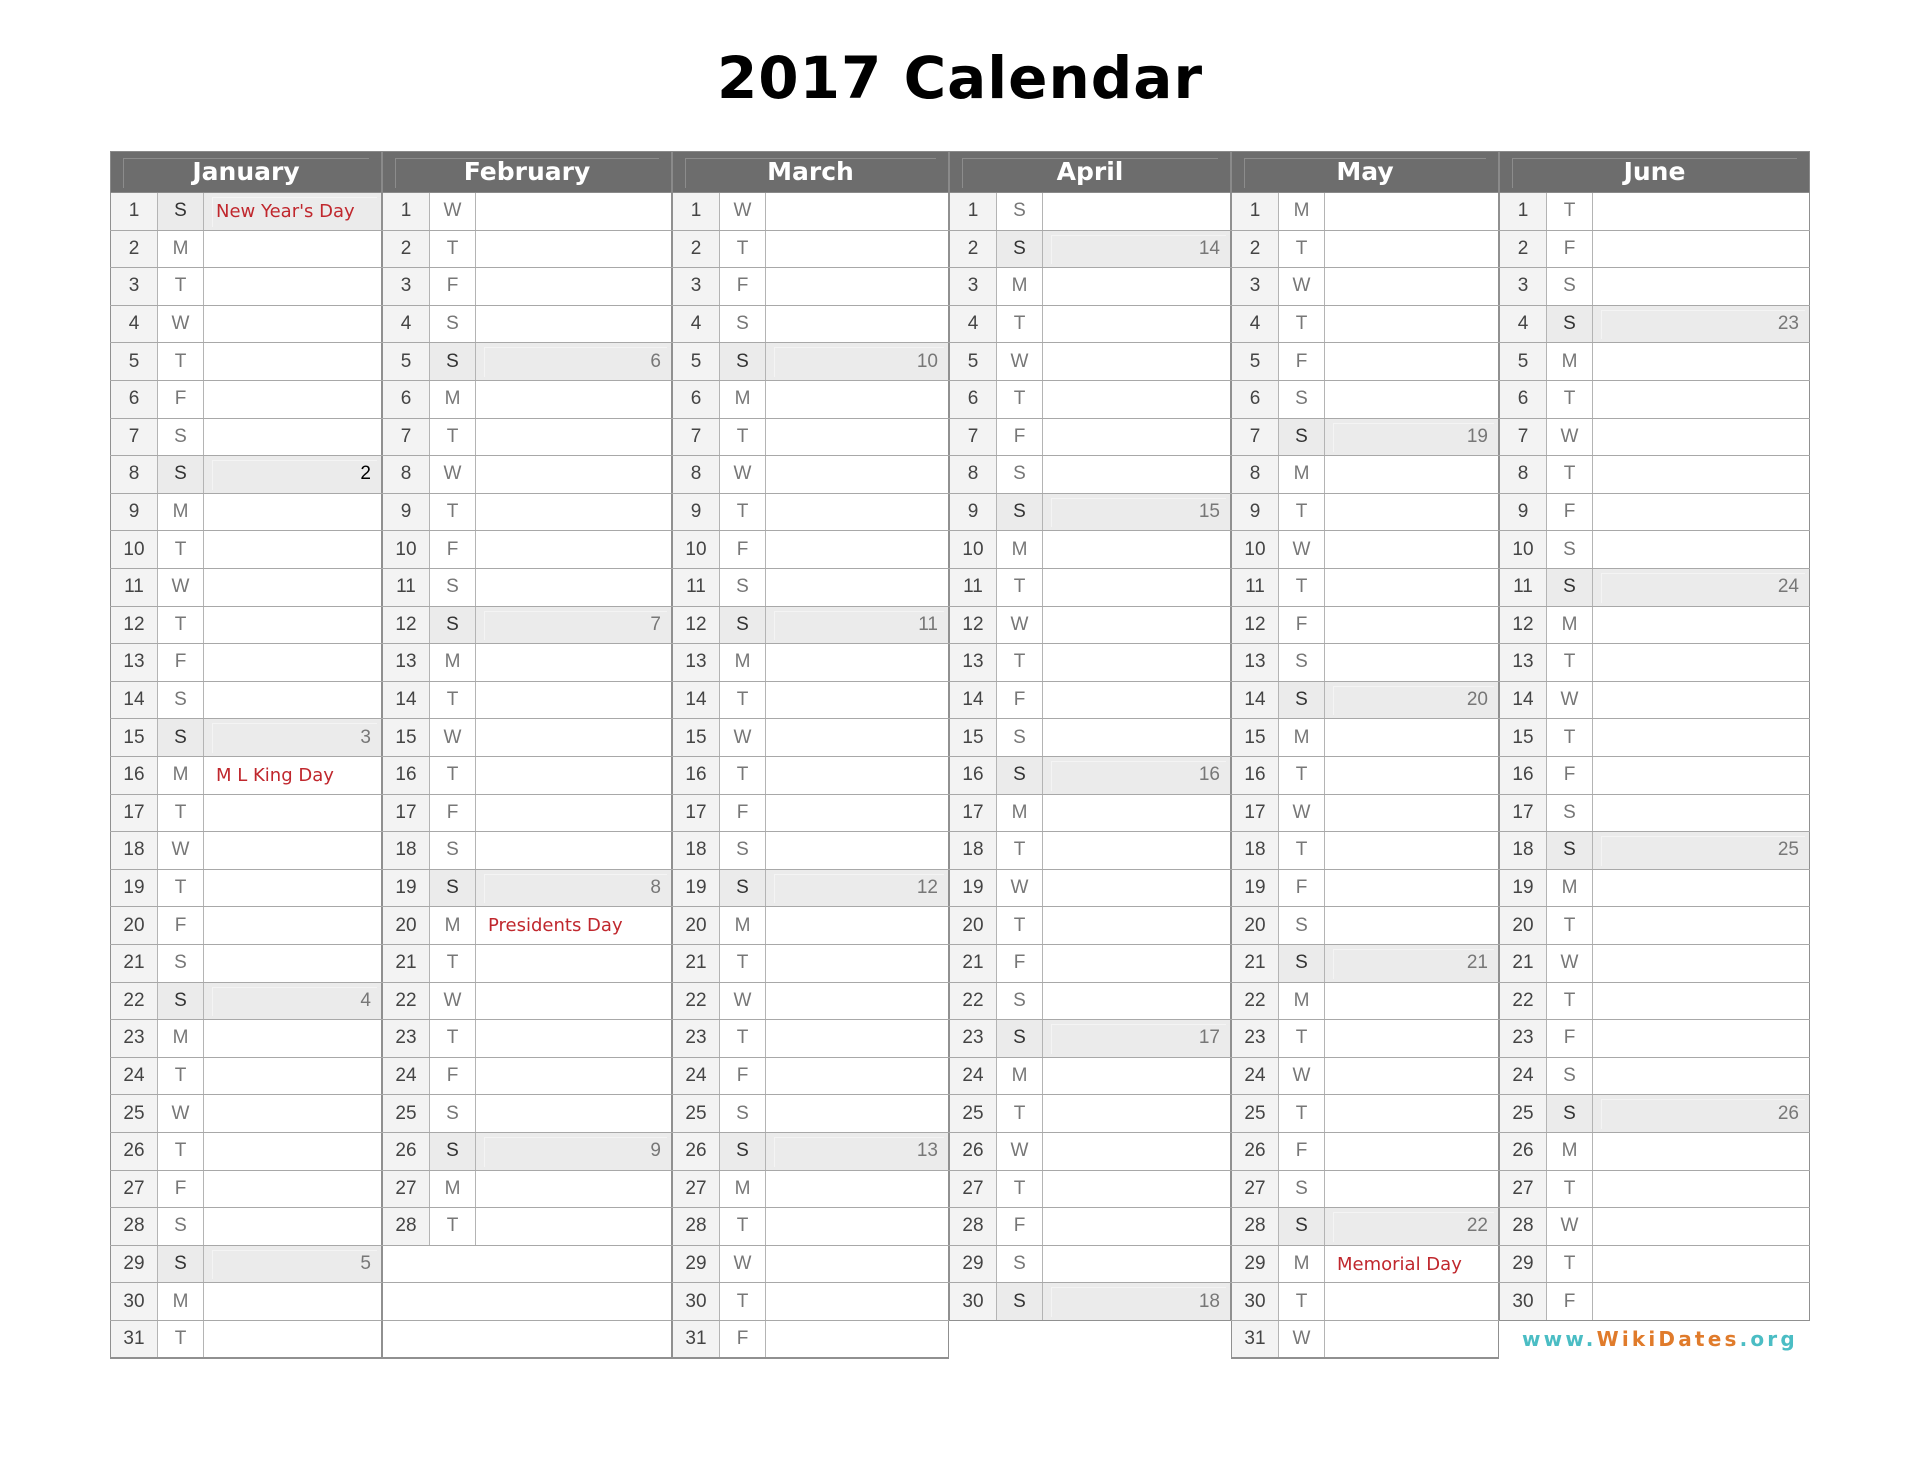 The height and width of the screenshot is (1483, 1920). I want to click on day-row: 16 F, so click(1654, 776).